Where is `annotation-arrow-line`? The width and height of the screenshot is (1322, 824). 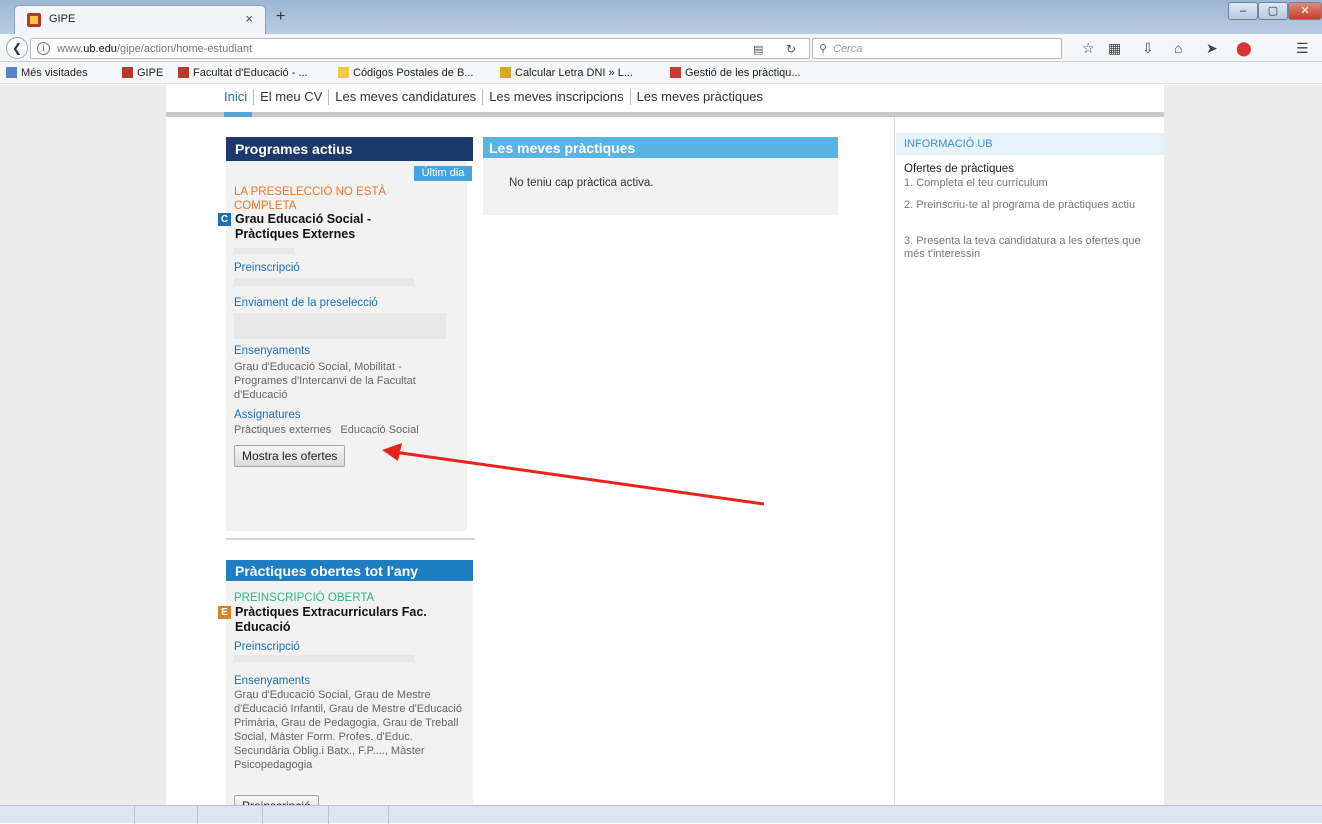 annotation-arrow-line is located at coordinates (579, 478).